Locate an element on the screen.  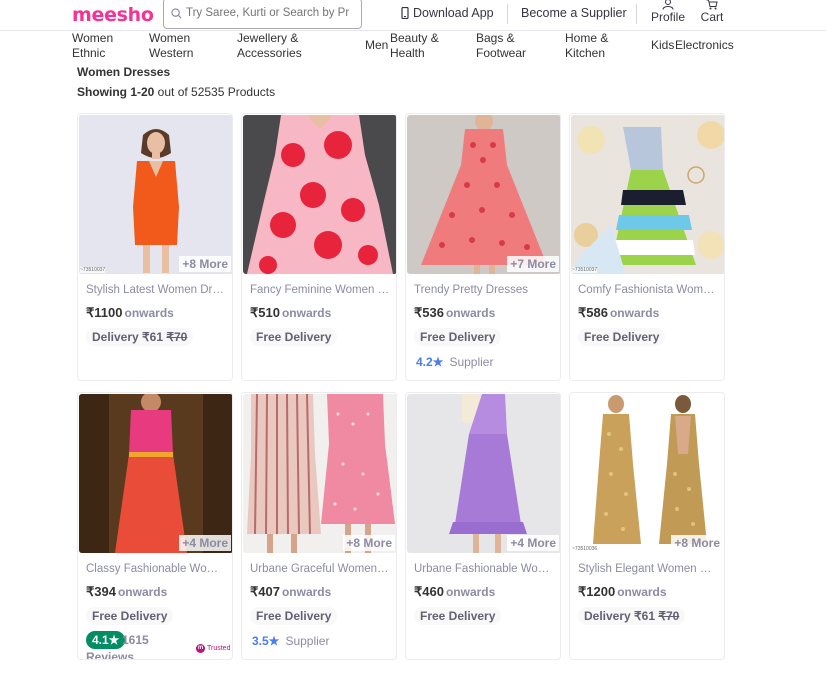
product-price: ₹1200 onwards is located at coordinates (622, 592).